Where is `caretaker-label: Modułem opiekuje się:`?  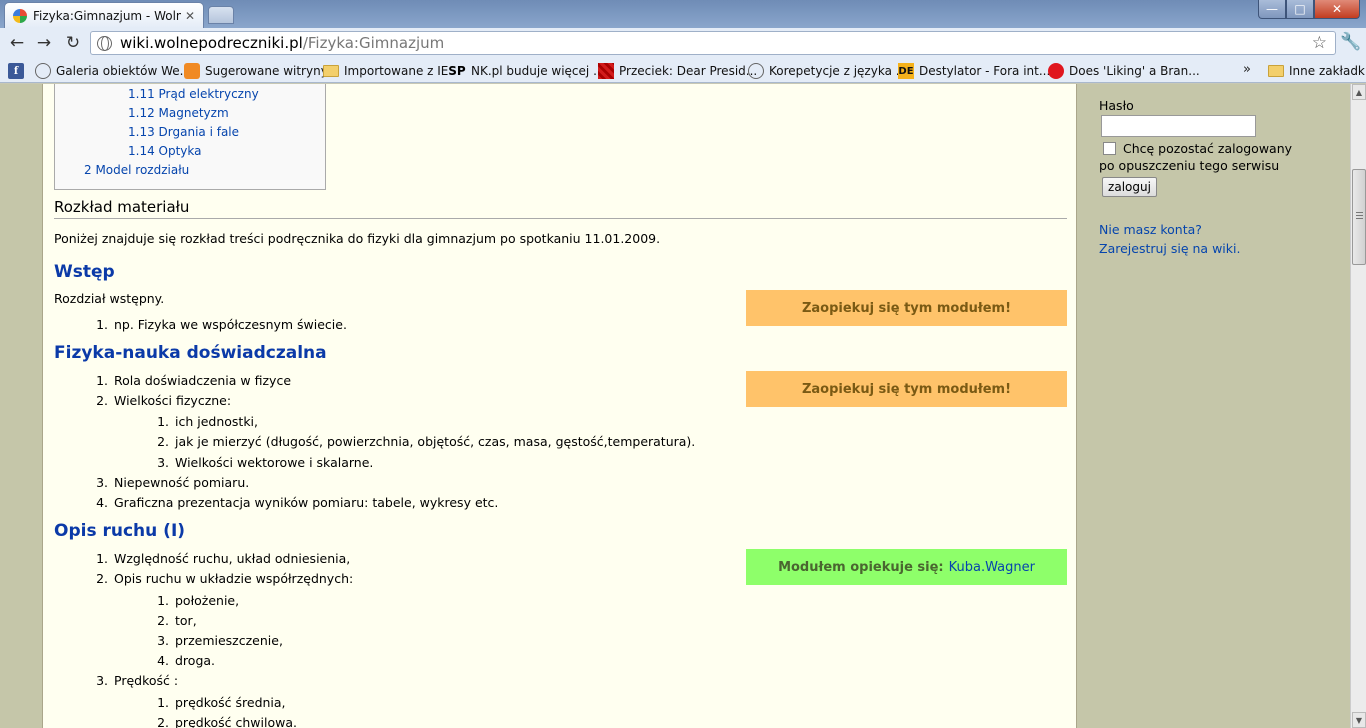
caretaker-label: Modułem opiekuje się: is located at coordinates (861, 567).